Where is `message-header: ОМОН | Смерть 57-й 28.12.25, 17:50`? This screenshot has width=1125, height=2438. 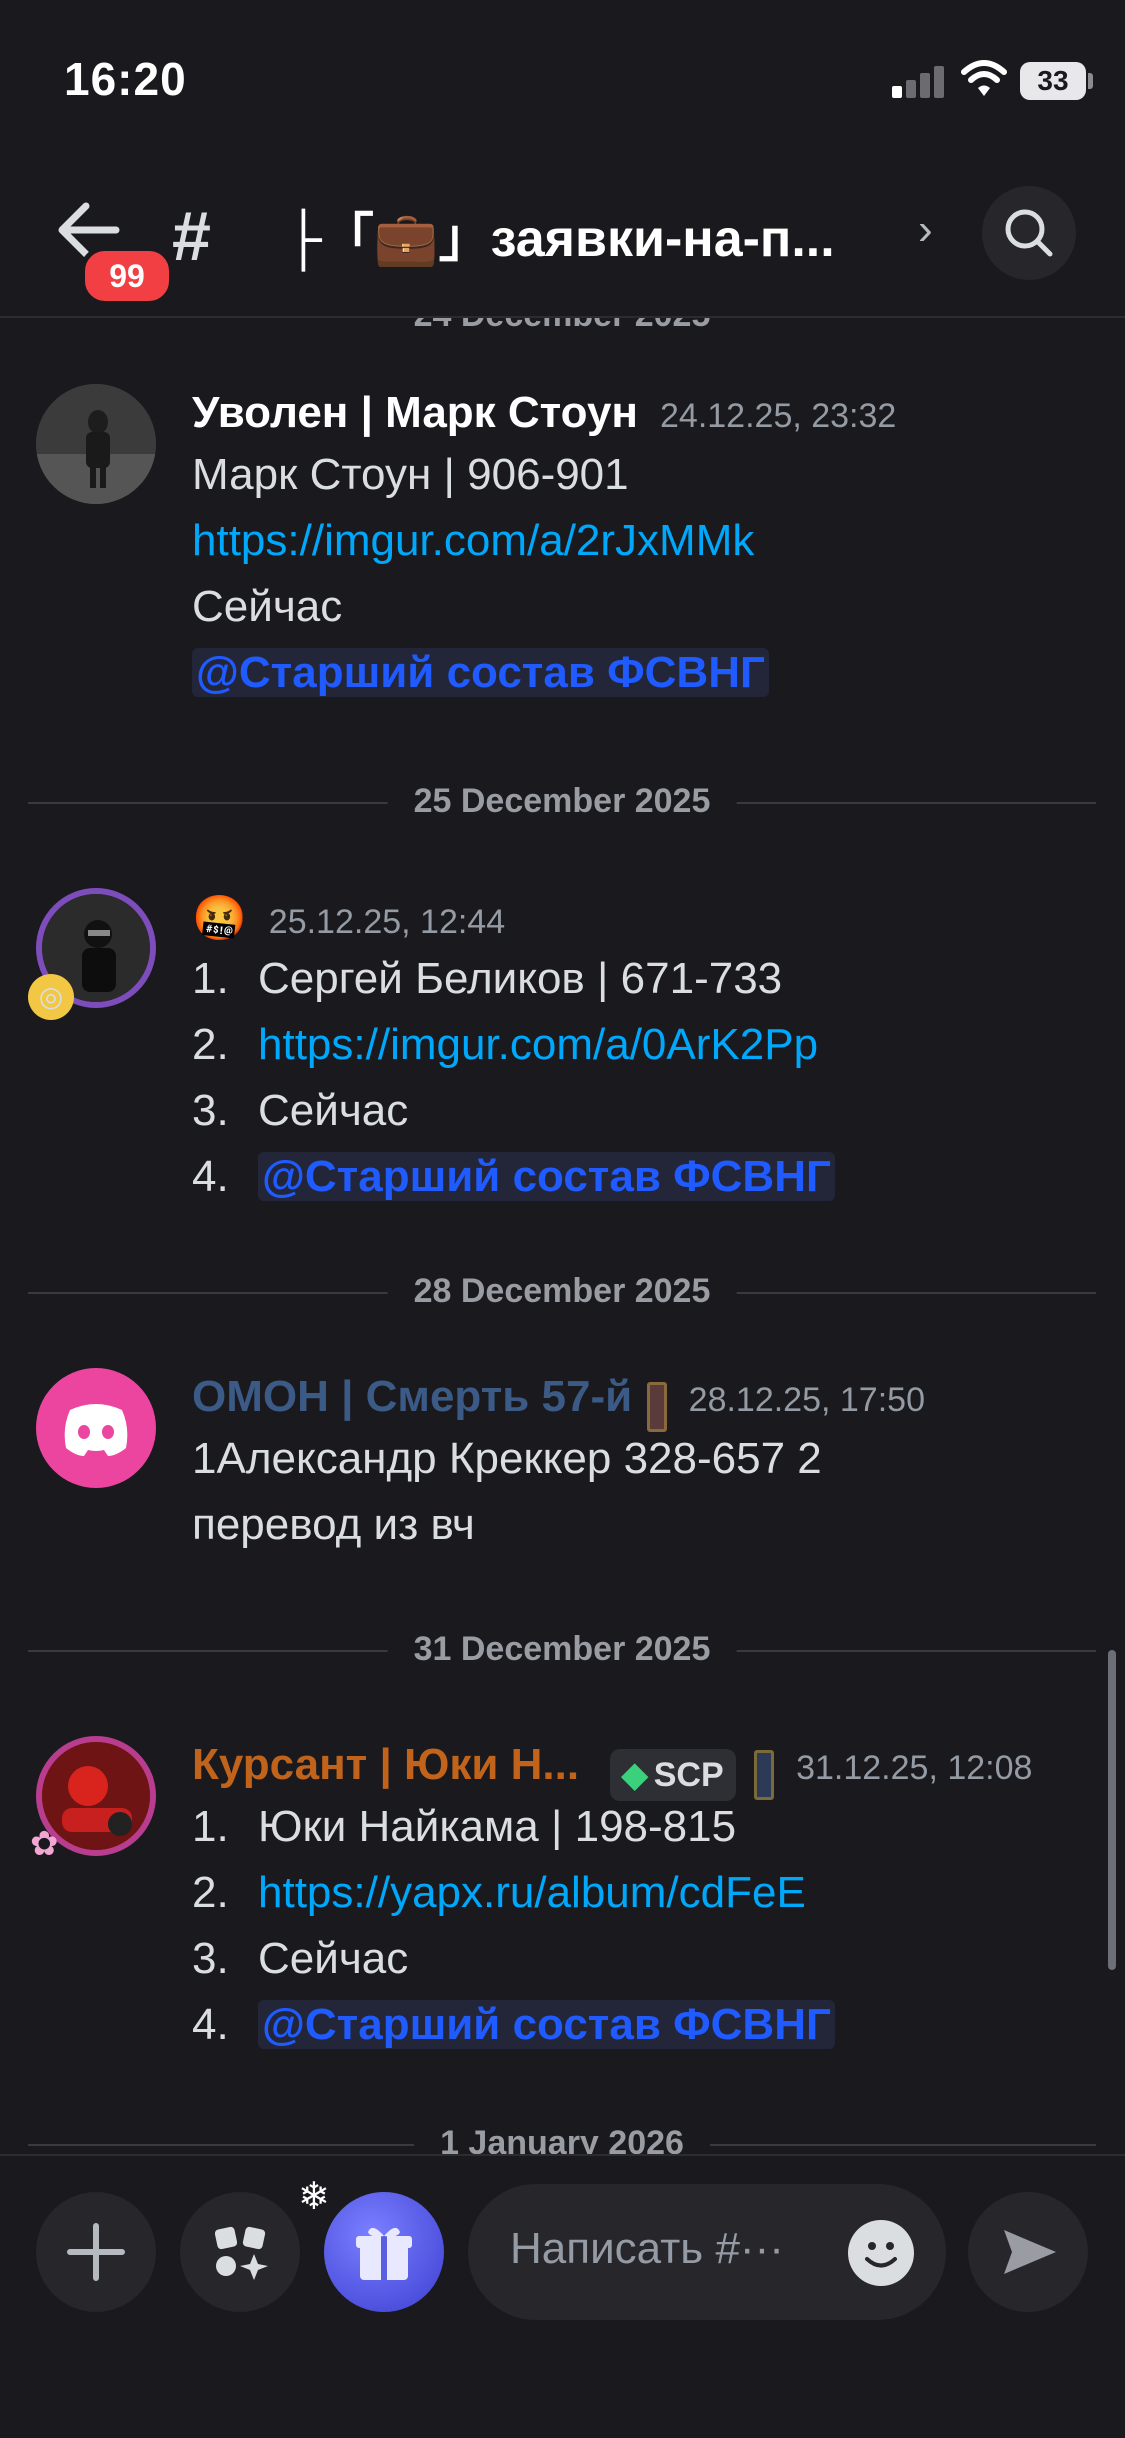
message-header: ОМОН | Смерть 57-й 28.12.25, 17:50 is located at coordinates (558, 1402).